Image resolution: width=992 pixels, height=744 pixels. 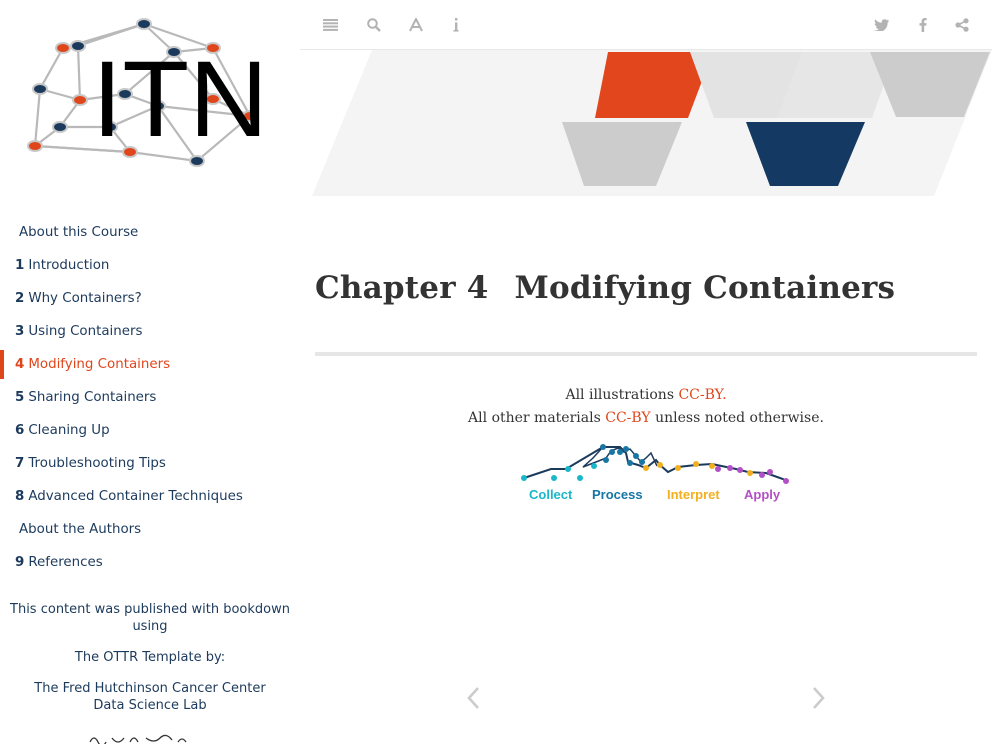 I want to click on toc-item-number: 6, so click(x=20, y=430).